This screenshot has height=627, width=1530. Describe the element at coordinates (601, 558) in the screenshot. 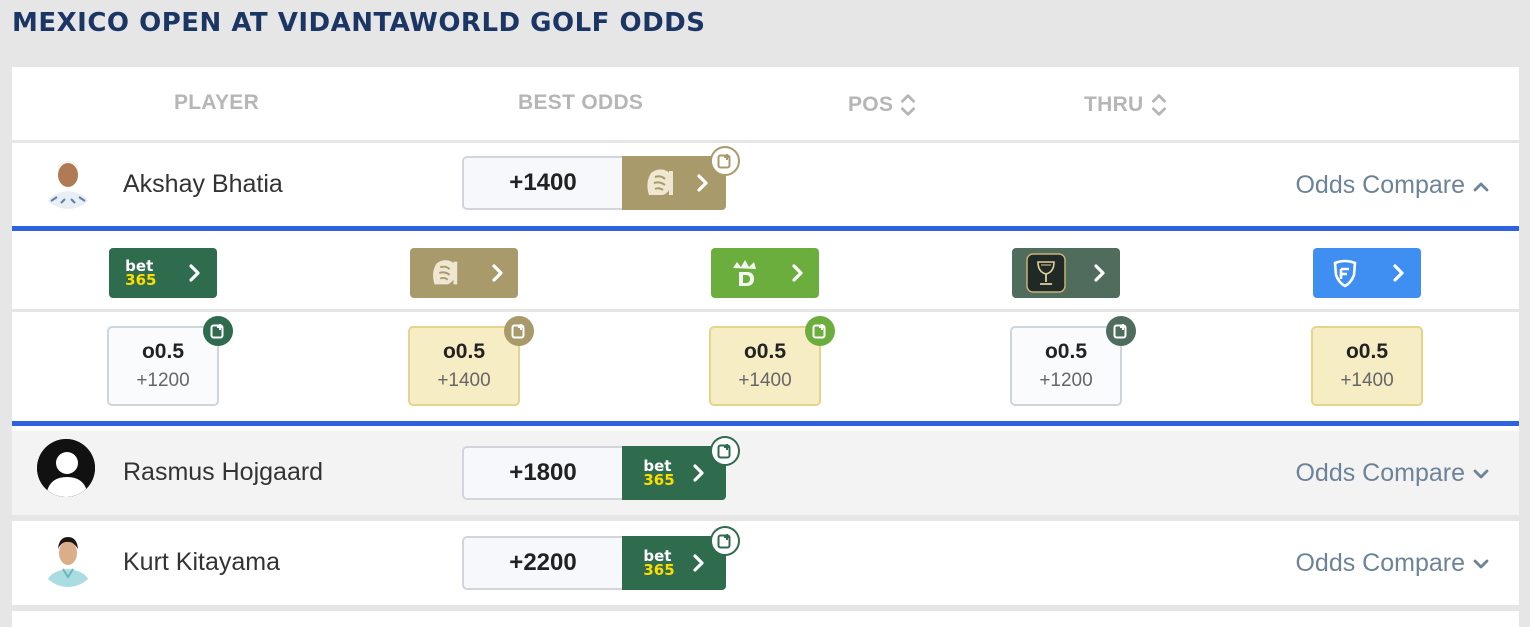

I see `best-odds-button: +2200 bet 365` at that location.